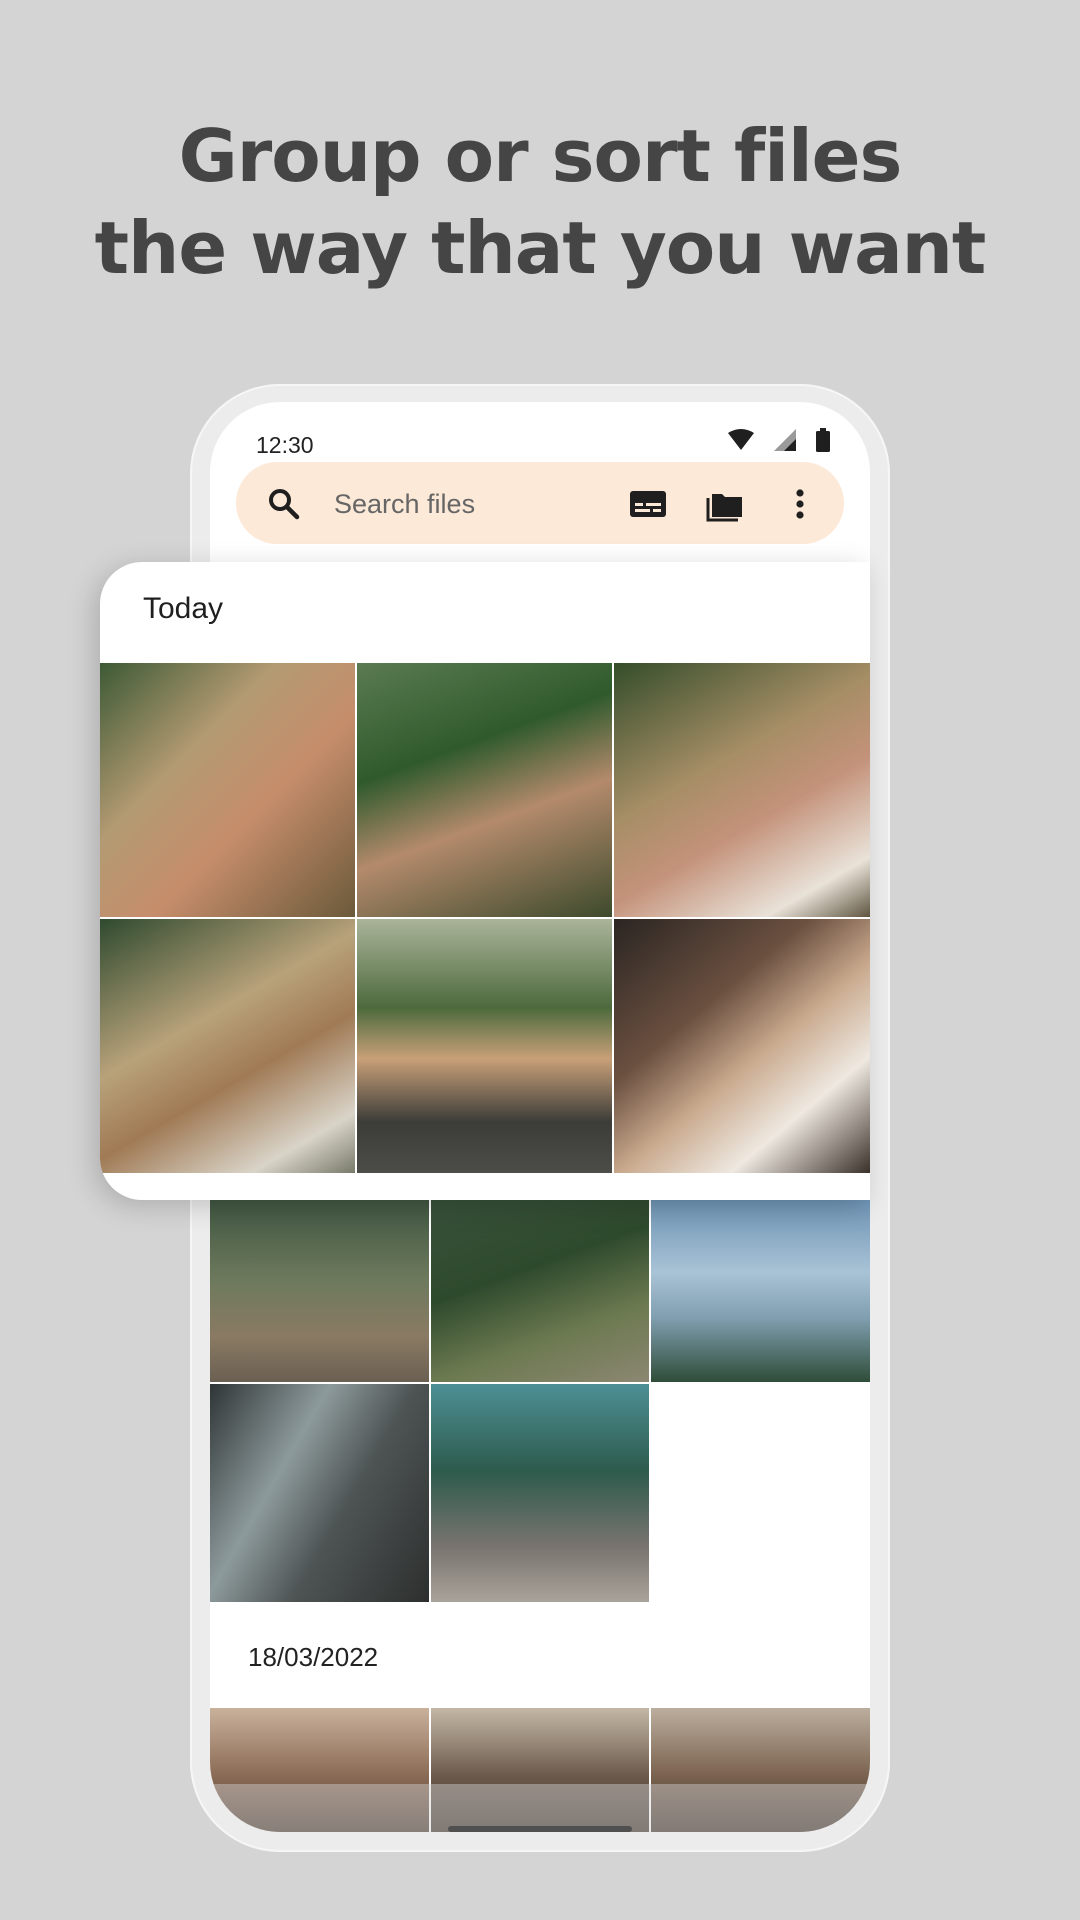 The height and width of the screenshot is (1920, 1080). Describe the element at coordinates (726, 504) in the screenshot. I see `folder-icon` at that location.